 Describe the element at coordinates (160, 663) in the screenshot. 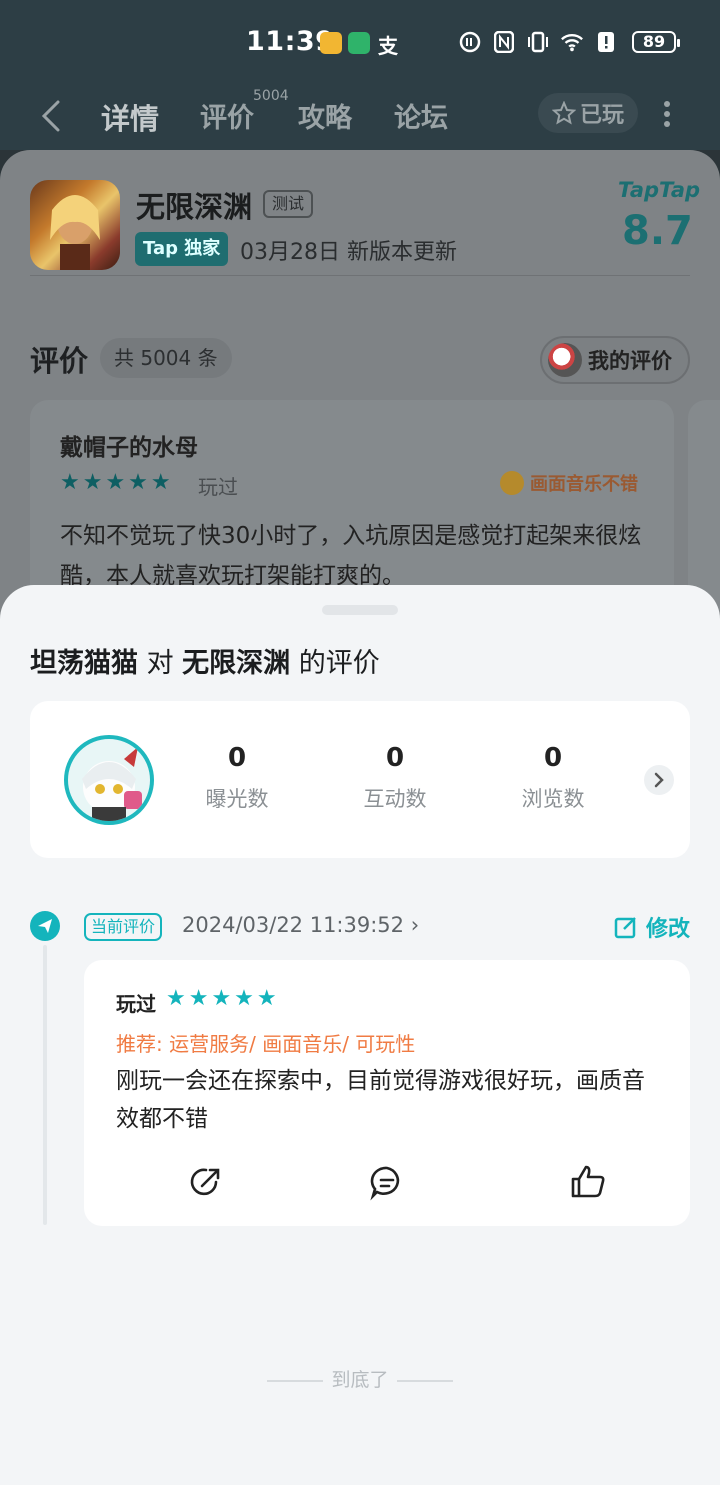

I see `sheet-title-connector: 对` at that location.